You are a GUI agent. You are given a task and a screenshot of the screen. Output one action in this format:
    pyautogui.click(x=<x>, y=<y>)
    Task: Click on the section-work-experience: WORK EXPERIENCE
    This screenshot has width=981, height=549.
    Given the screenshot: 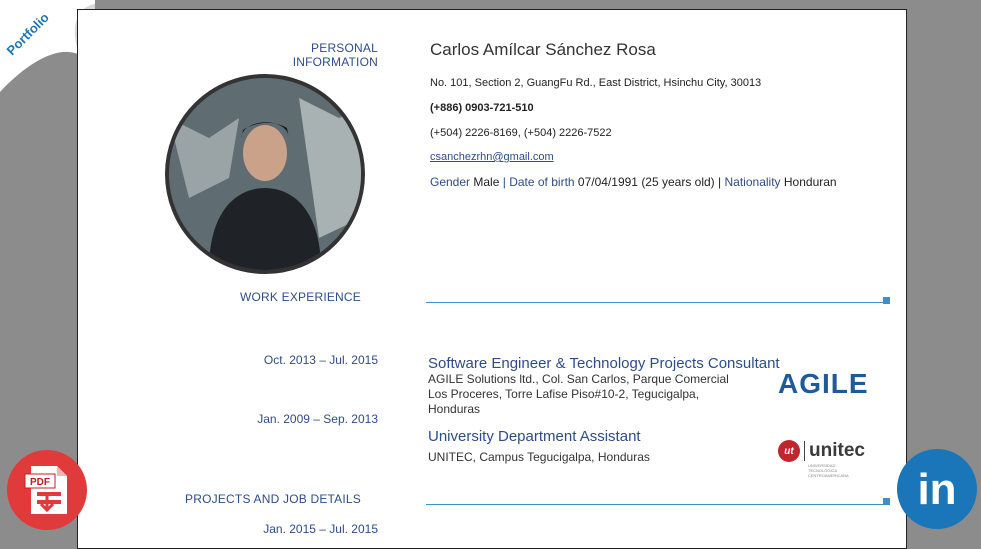 What is the action you would take?
    pyautogui.click(x=300, y=297)
    